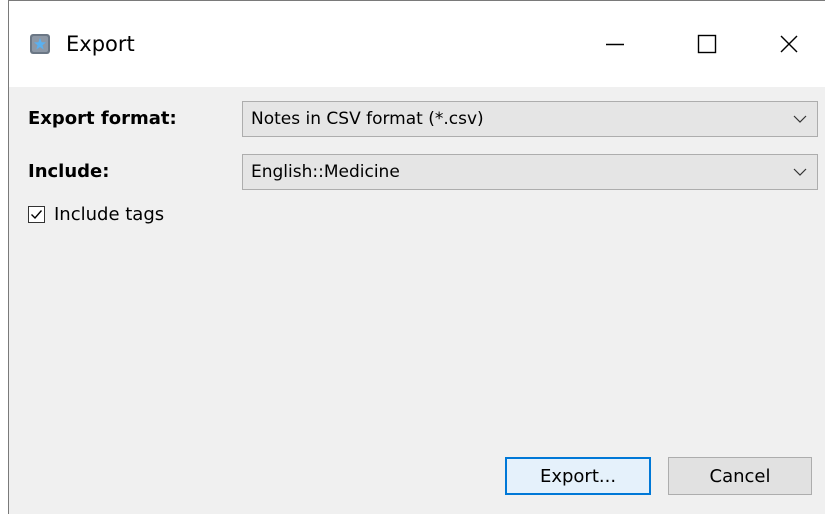 The height and width of the screenshot is (514, 825). Describe the element at coordinates (100, 44) in the screenshot. I see `window-title: Export` at that location.